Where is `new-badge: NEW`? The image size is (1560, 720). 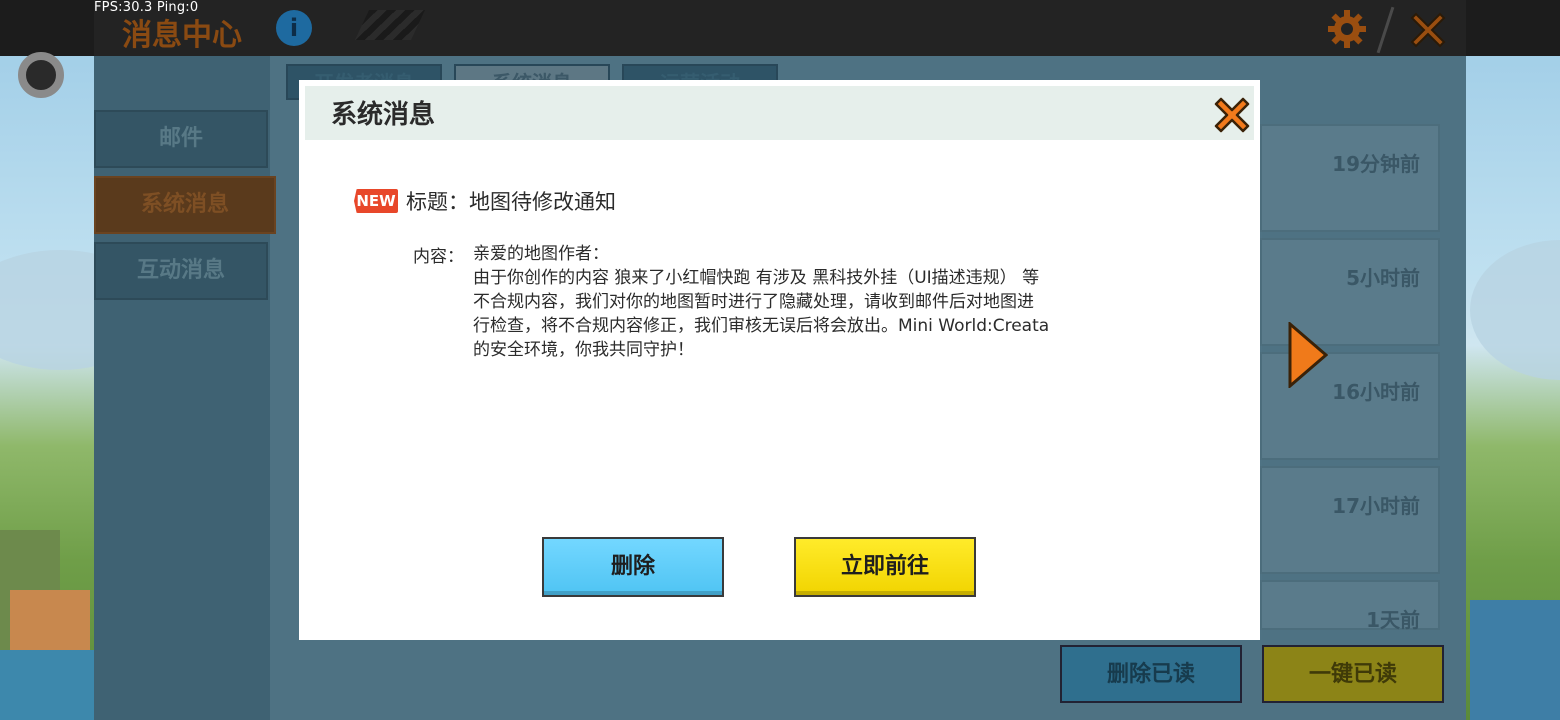
new-badge: NEW is located at coordinates (376, 201).